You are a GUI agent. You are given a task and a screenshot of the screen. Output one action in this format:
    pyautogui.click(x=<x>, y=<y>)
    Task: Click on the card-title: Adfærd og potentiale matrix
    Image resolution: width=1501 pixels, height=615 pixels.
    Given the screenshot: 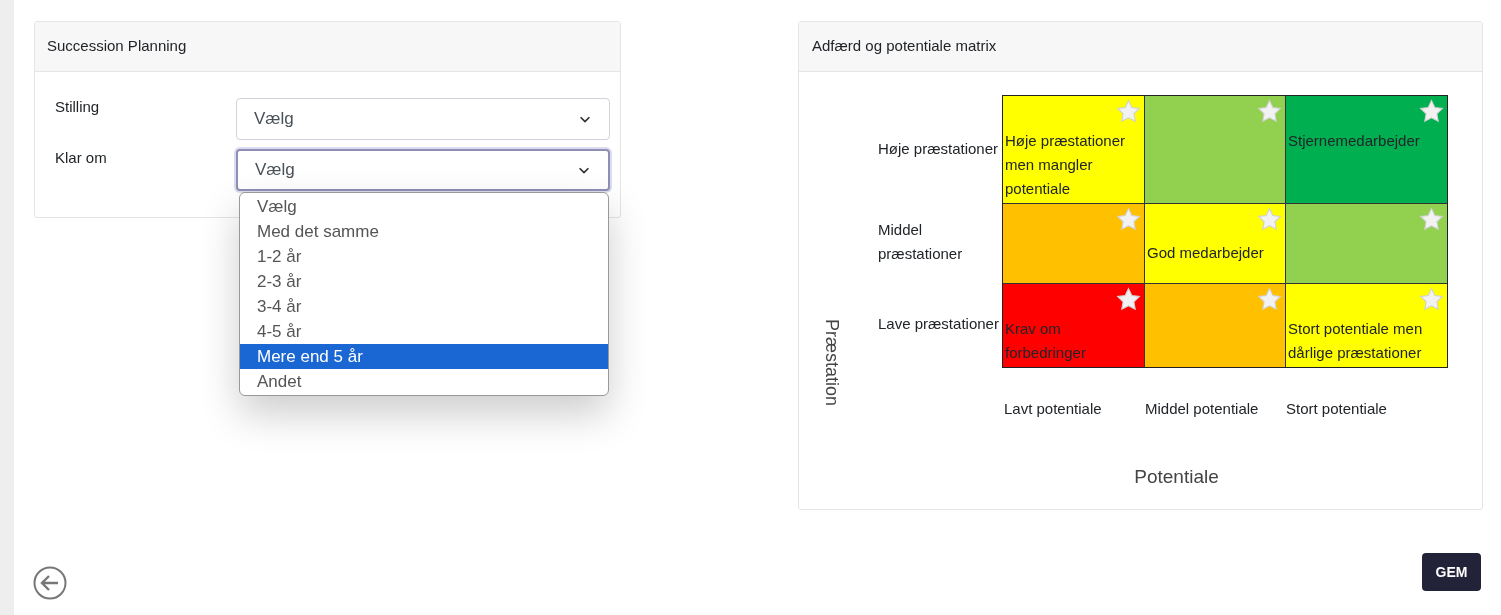 What is the action you would take?
    pyautogui.click(x=904, y=46)
    